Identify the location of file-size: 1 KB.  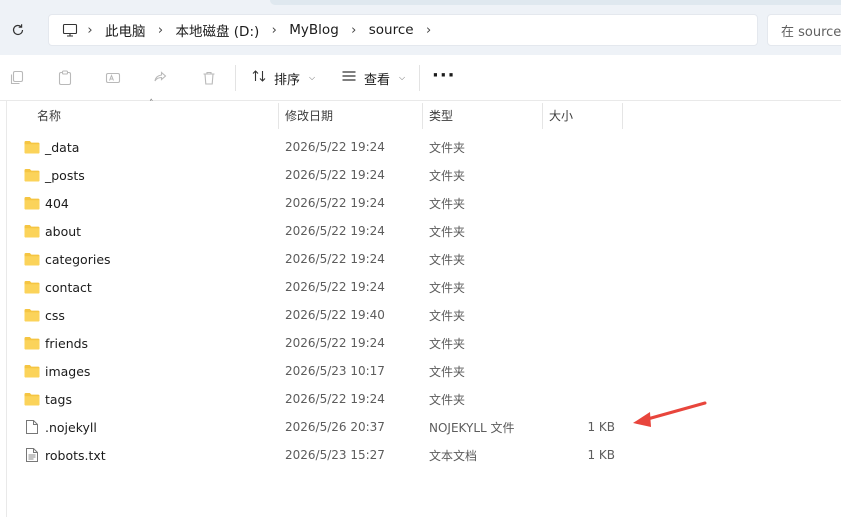
(601, 427).